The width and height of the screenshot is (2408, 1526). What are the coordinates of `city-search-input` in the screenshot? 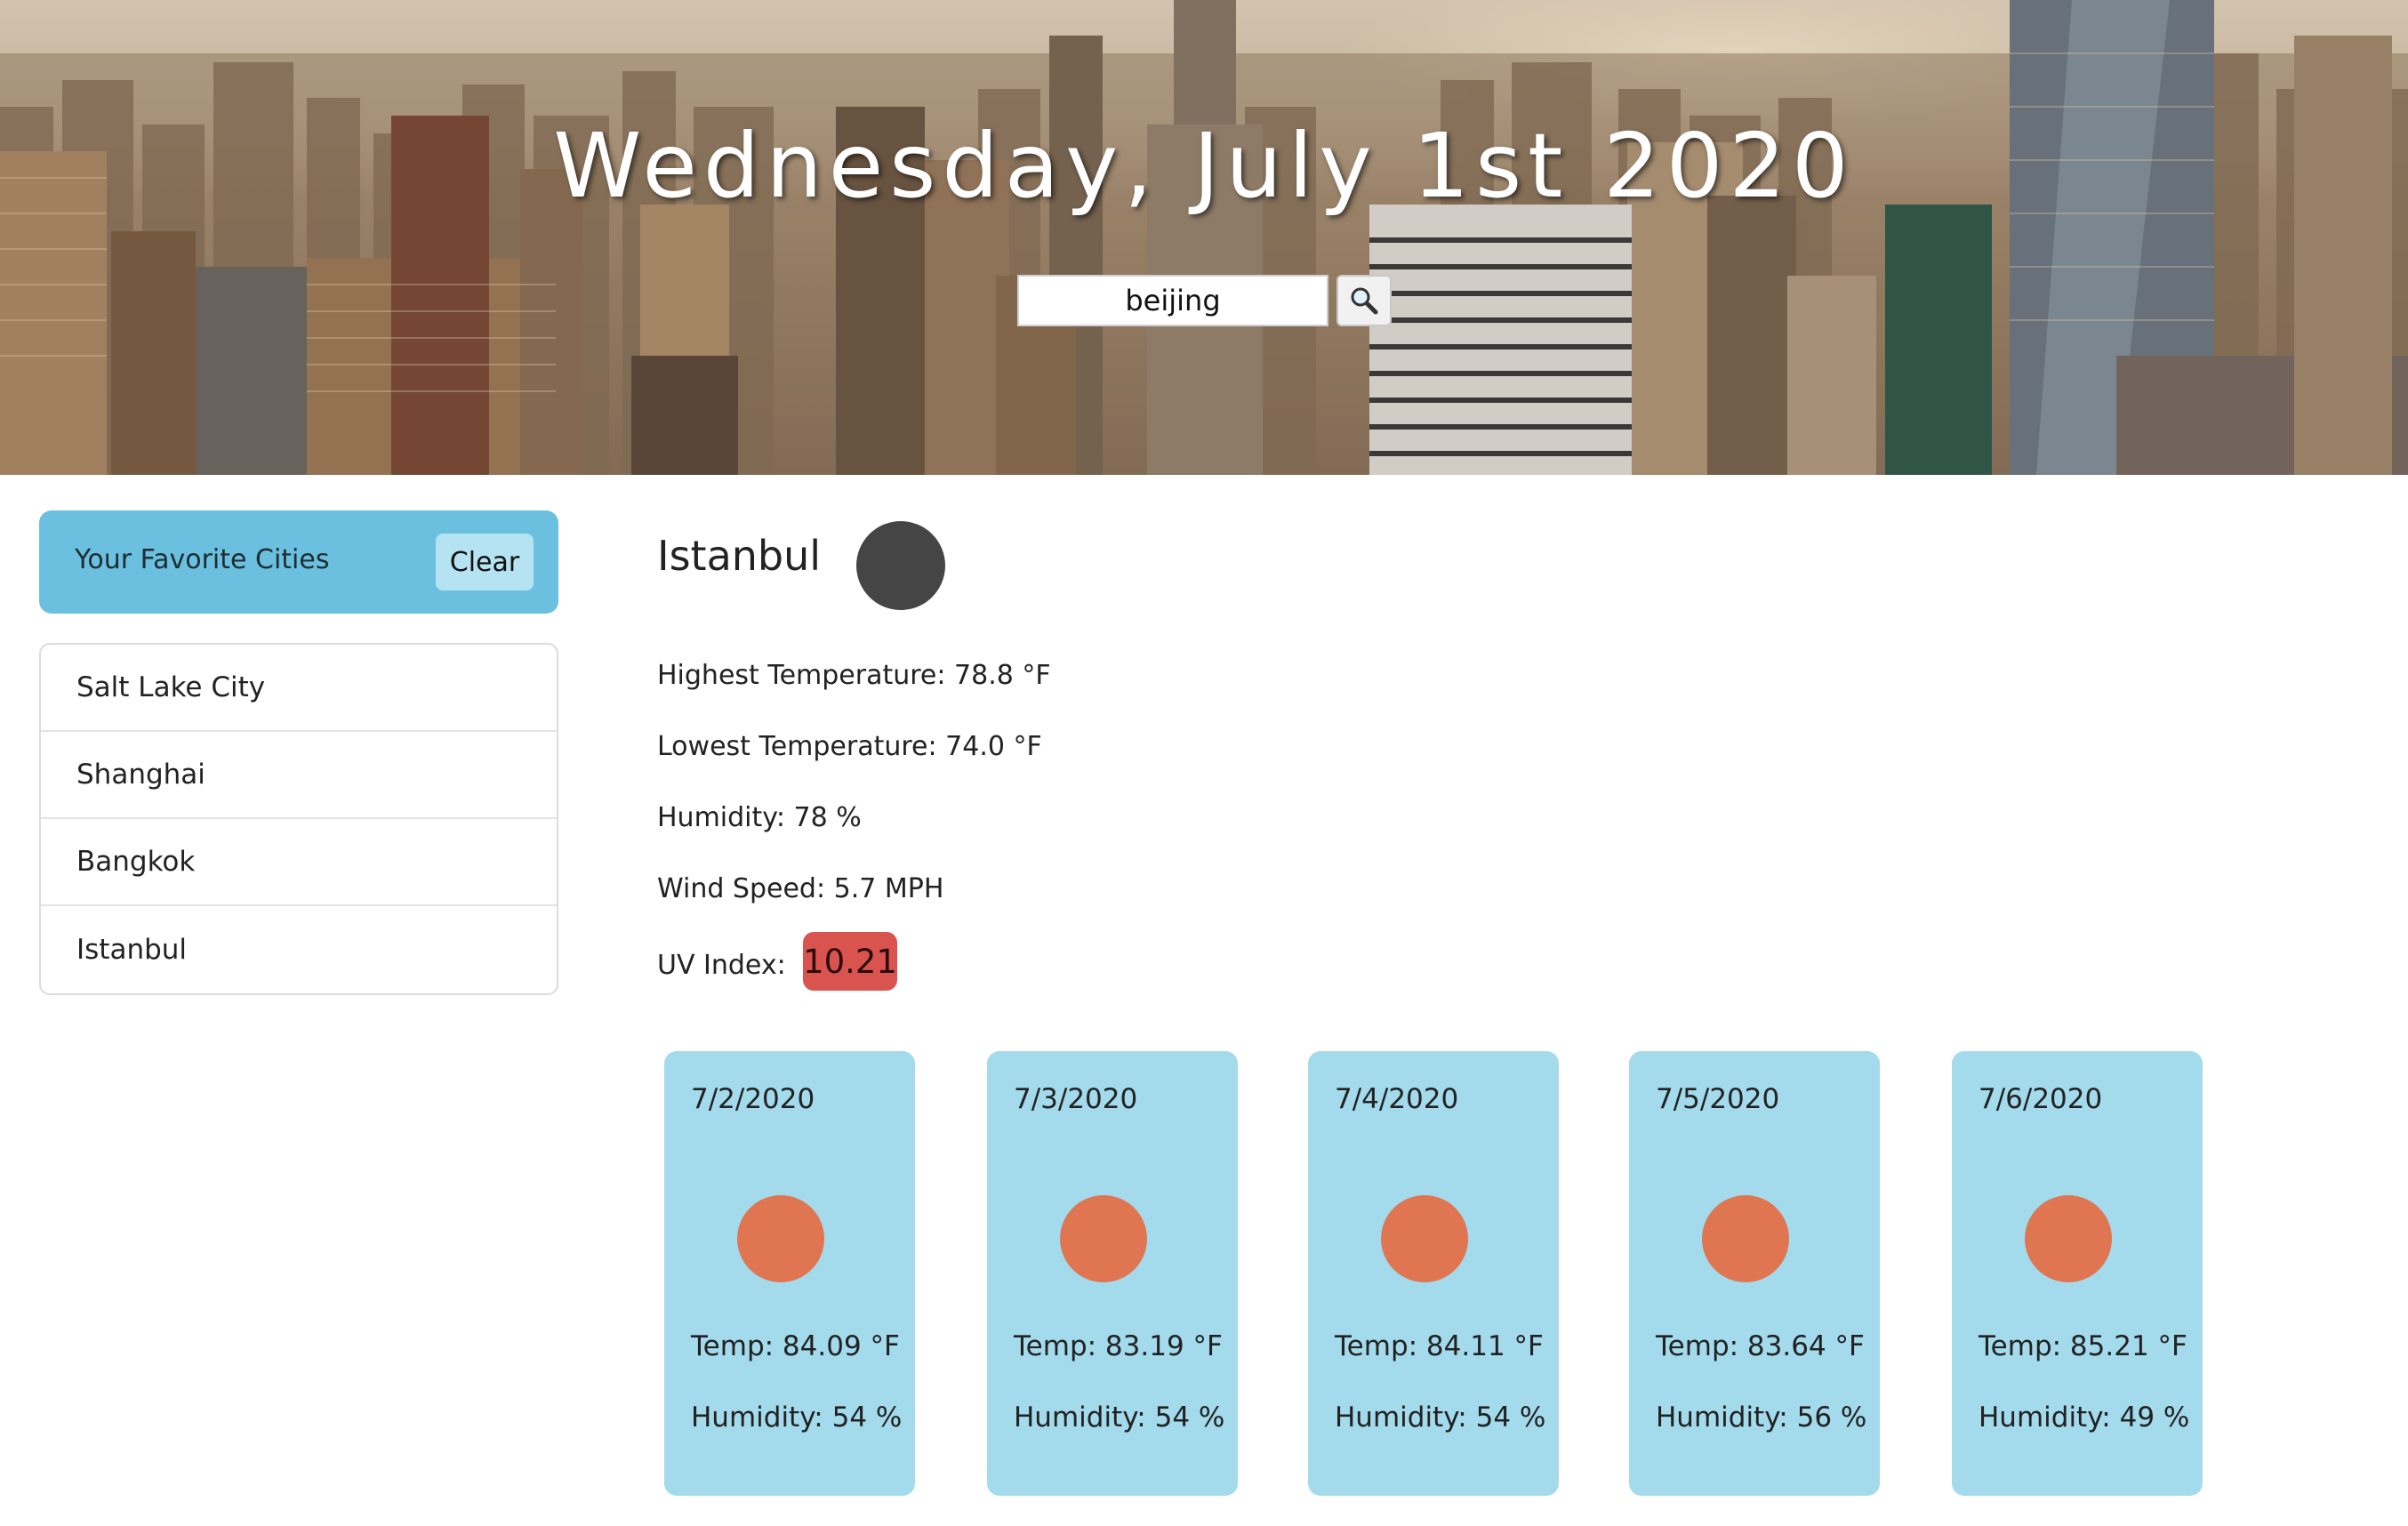 It's located at (1173, 300).